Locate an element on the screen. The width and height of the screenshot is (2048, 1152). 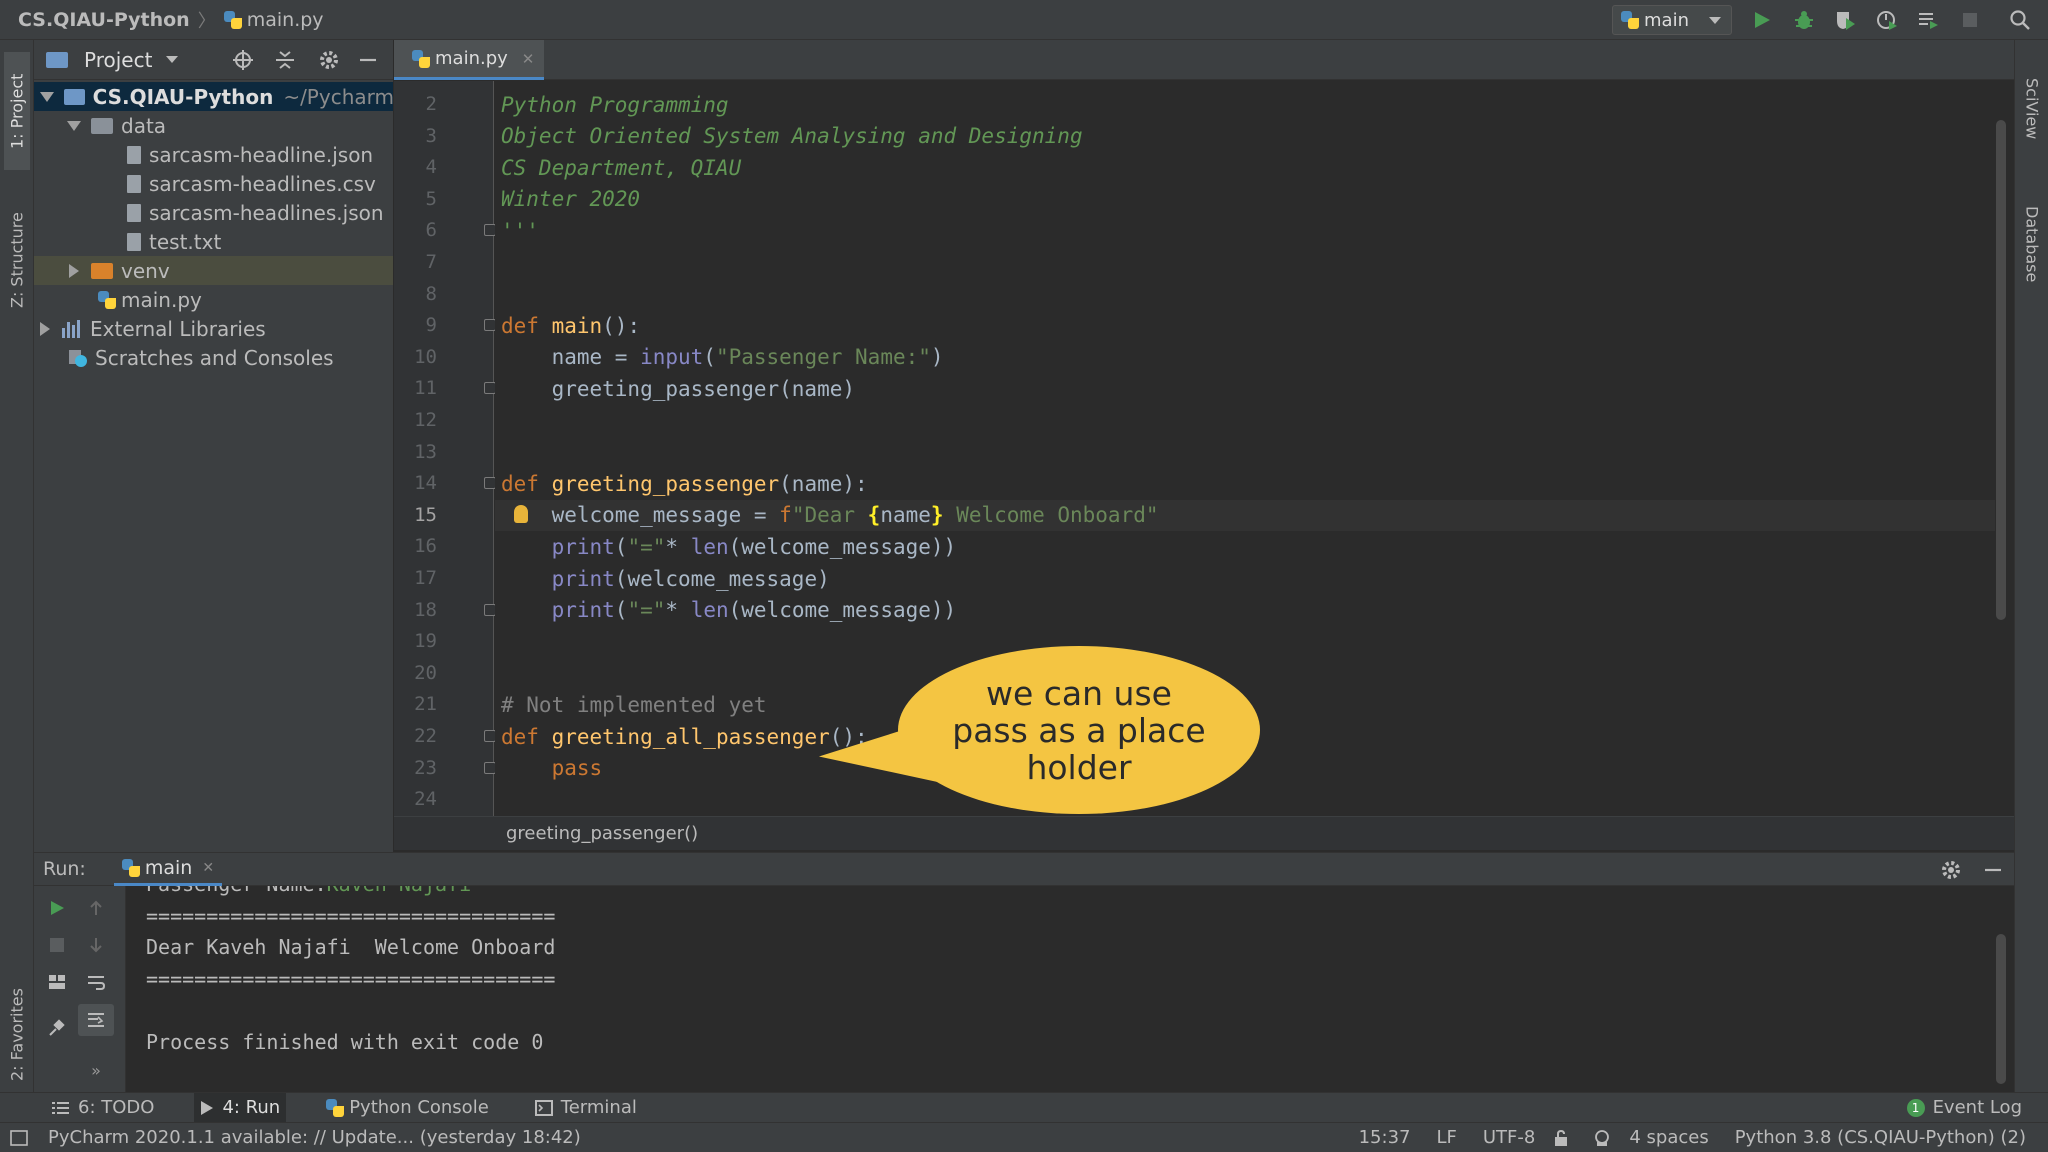
stop-button is located at coordinates (1970, 20).